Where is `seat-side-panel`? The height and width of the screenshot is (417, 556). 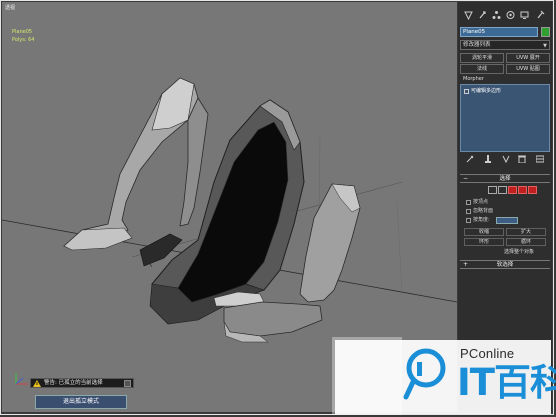
seat-side-panel is located at coordinates (330, 243).